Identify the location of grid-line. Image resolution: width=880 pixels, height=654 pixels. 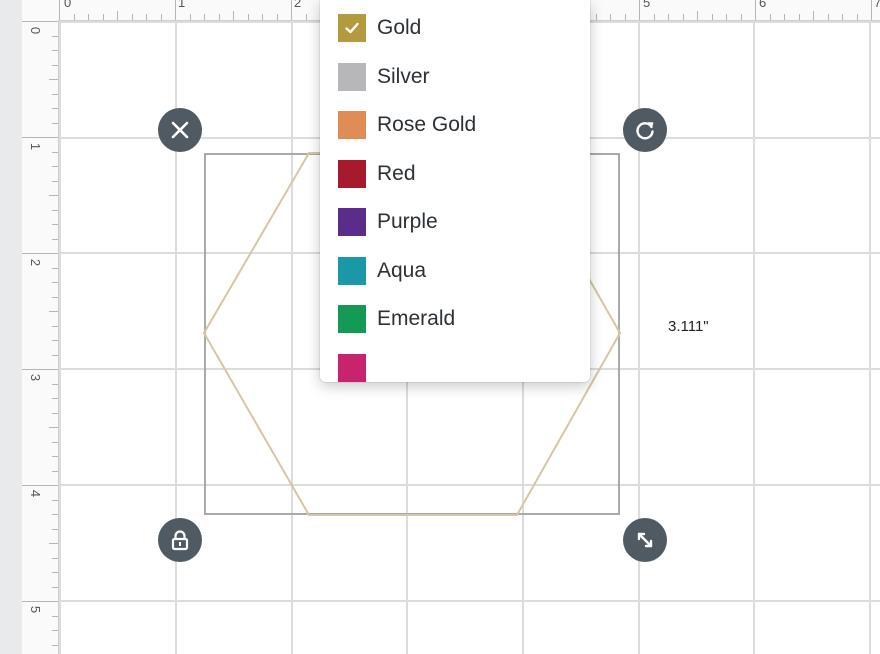
(754, 337).